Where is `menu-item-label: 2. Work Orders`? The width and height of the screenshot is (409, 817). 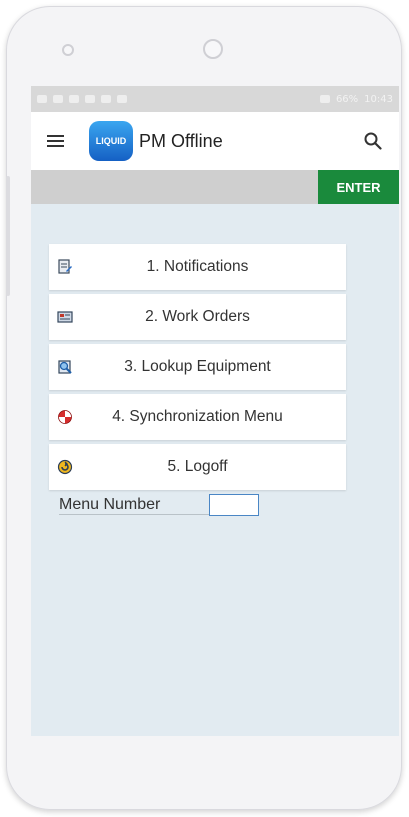
menu-item-label: 2. Work Orders is located at coordinates (197, 316).